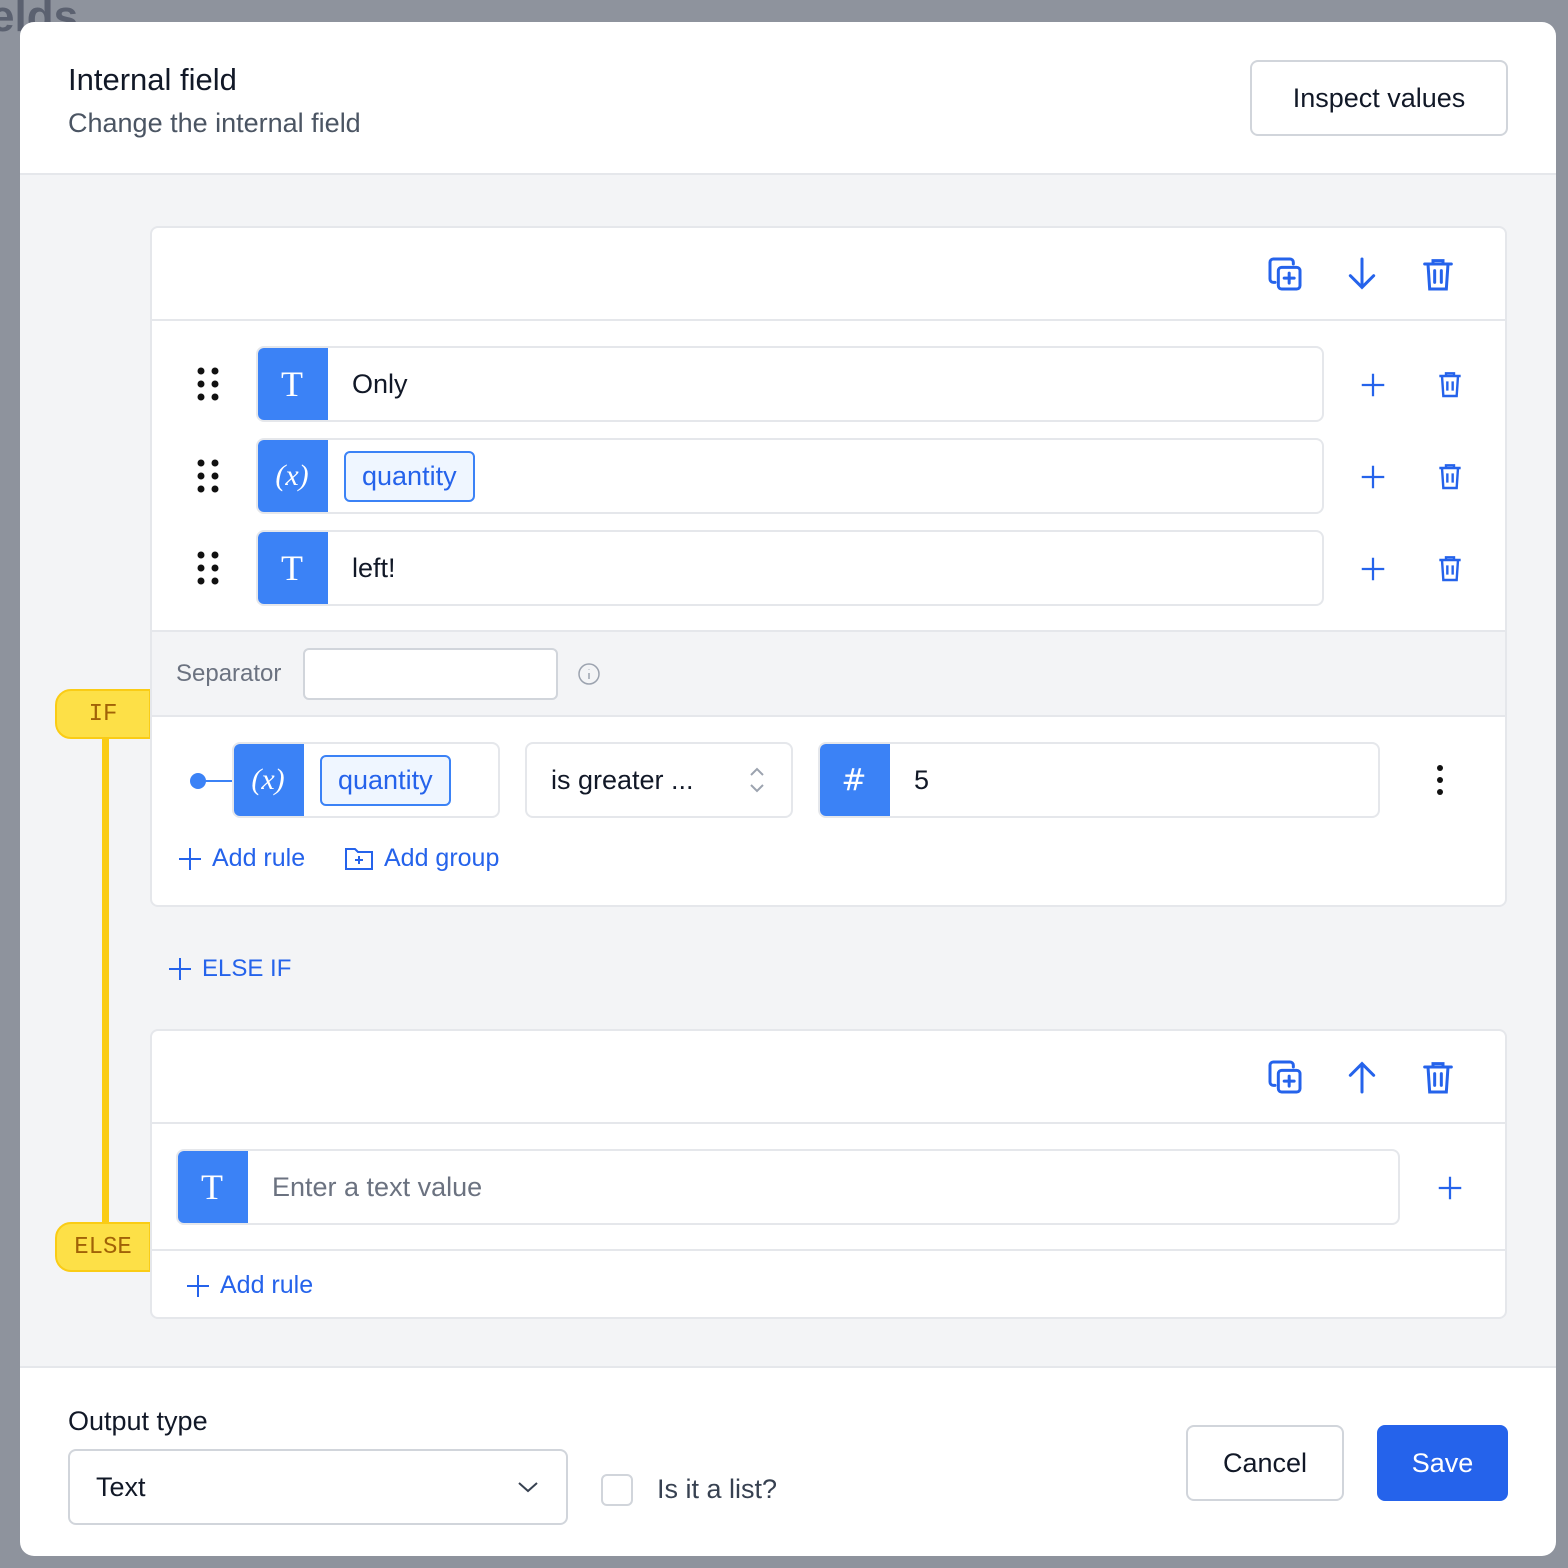  Describe the element at coordinates (430, 674) in the screenshot. I see `separator-input` at that location.